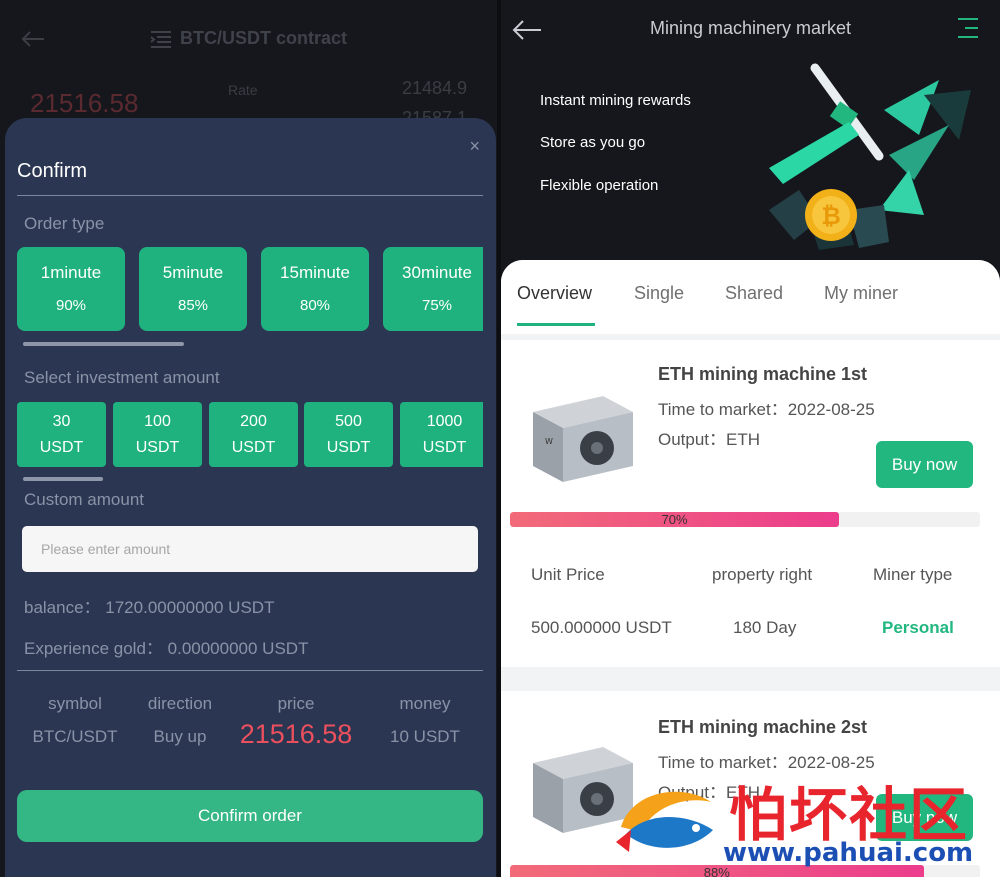 This screenshot has height=877, width=1000. I want to click on balance-text: balance： 1720.00000000 USDT, so click(149, 607).